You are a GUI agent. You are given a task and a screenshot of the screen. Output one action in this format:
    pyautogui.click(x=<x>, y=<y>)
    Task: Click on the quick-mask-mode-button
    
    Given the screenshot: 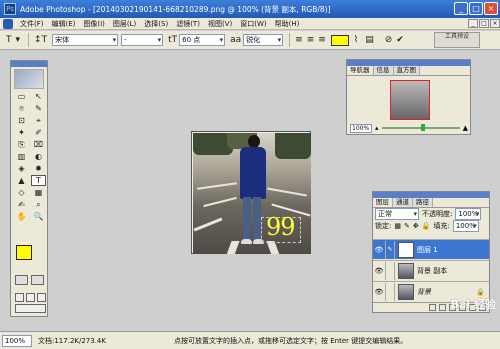 What is the action you would take?
    pyautogui.click(x=37, y=280)
    